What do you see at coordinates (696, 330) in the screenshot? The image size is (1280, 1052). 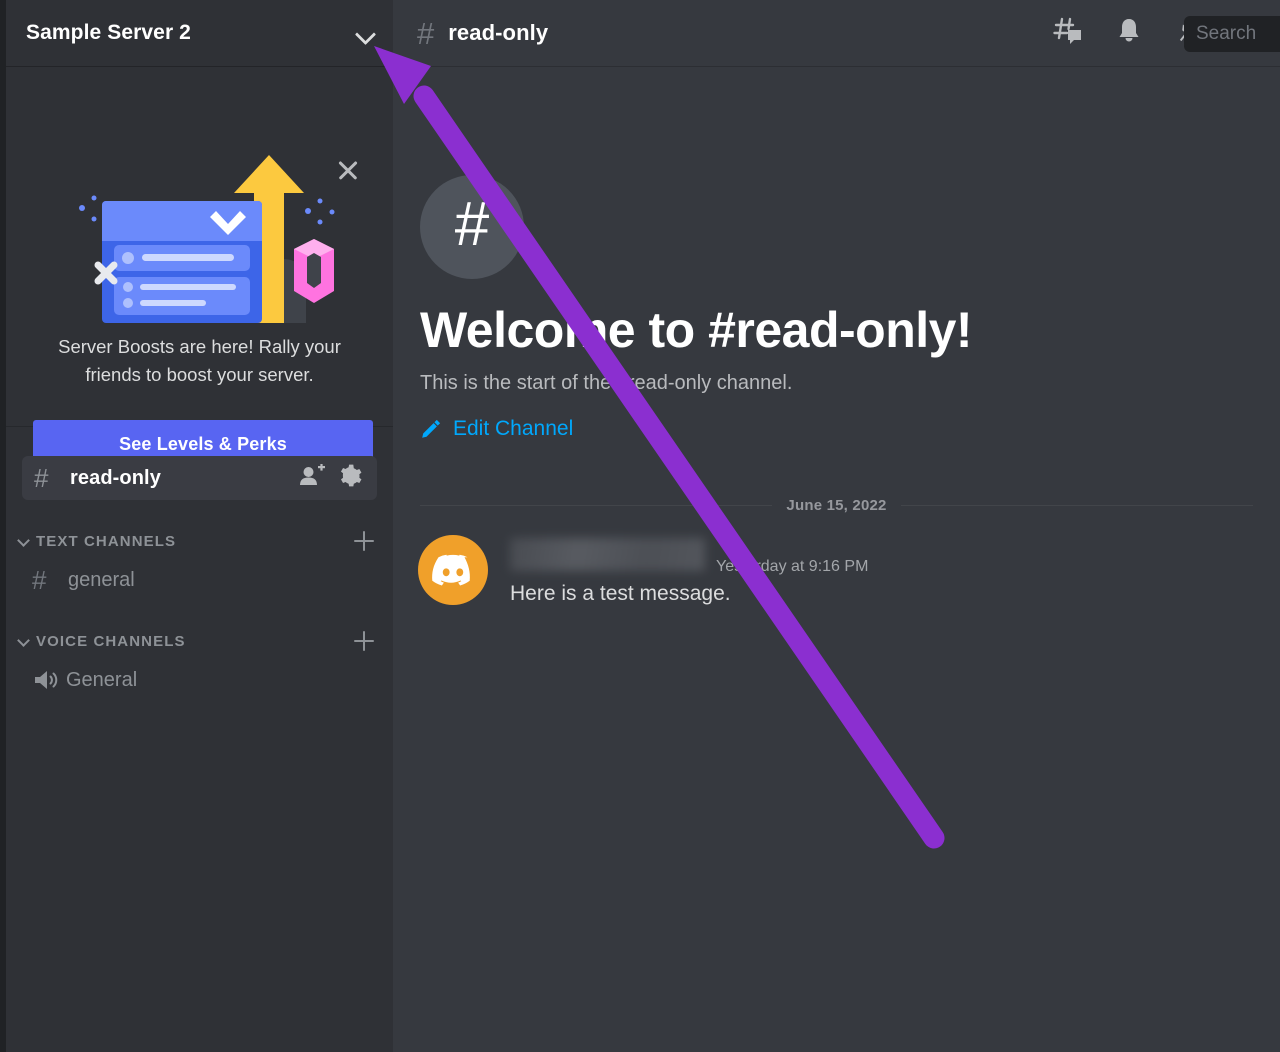 I see `welcome-title: Welcome to #read-only!` at bounding box center [696, 330].